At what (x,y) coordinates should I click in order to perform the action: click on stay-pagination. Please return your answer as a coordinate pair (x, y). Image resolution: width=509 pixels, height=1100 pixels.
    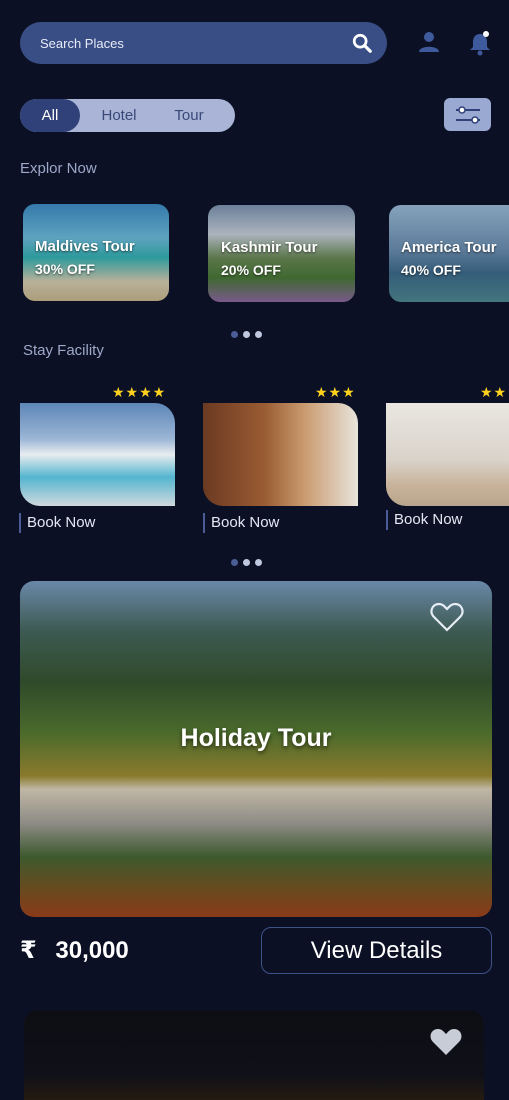
    Looking at the image, I should click on (246, 562).